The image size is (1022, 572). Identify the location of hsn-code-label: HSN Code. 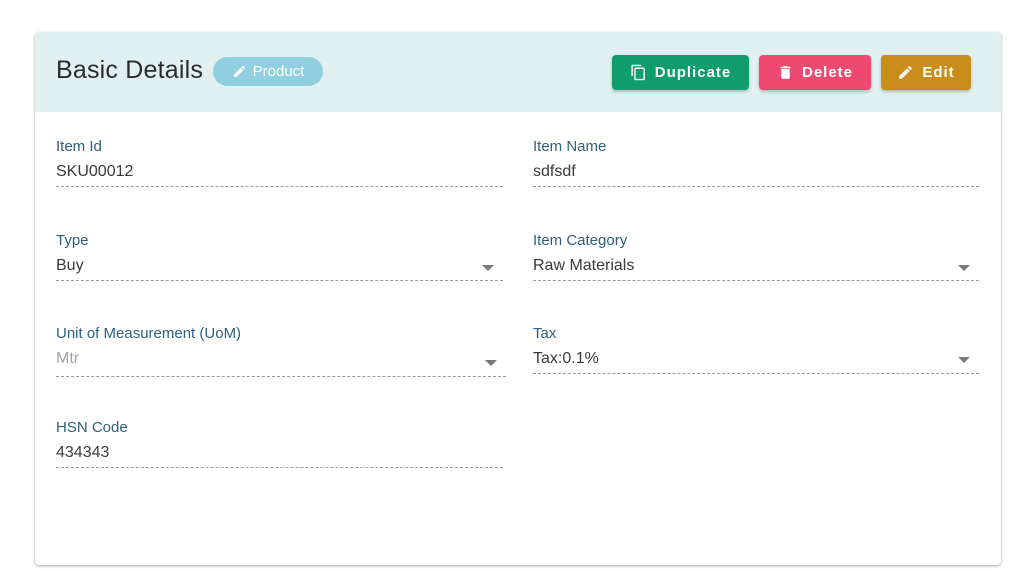
(92, 427).